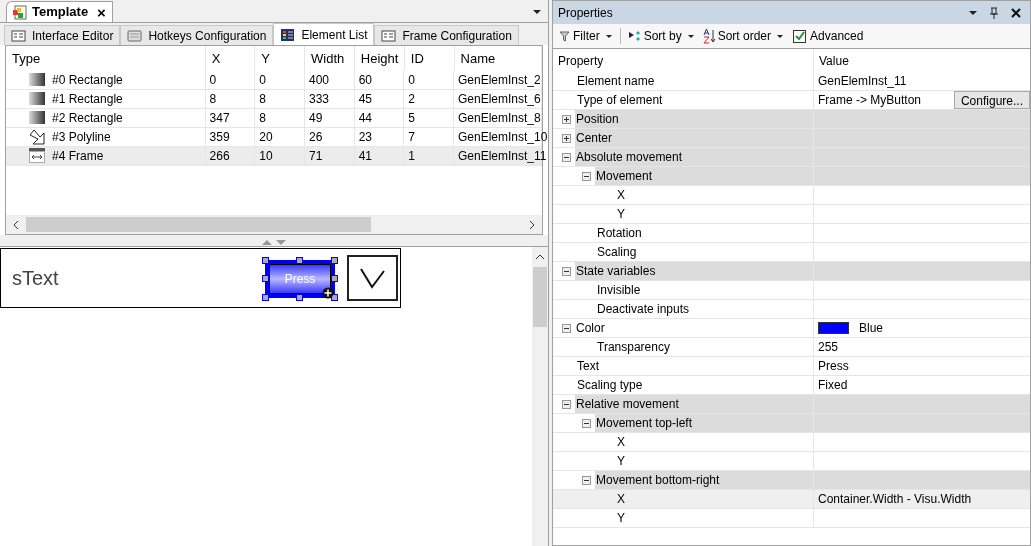 The image size is (1031, 546). What do you see at coordinates (446, 35) in the screenshot?
I see `editor-tab: Frame Configuration` at bounding box center [446, 35].